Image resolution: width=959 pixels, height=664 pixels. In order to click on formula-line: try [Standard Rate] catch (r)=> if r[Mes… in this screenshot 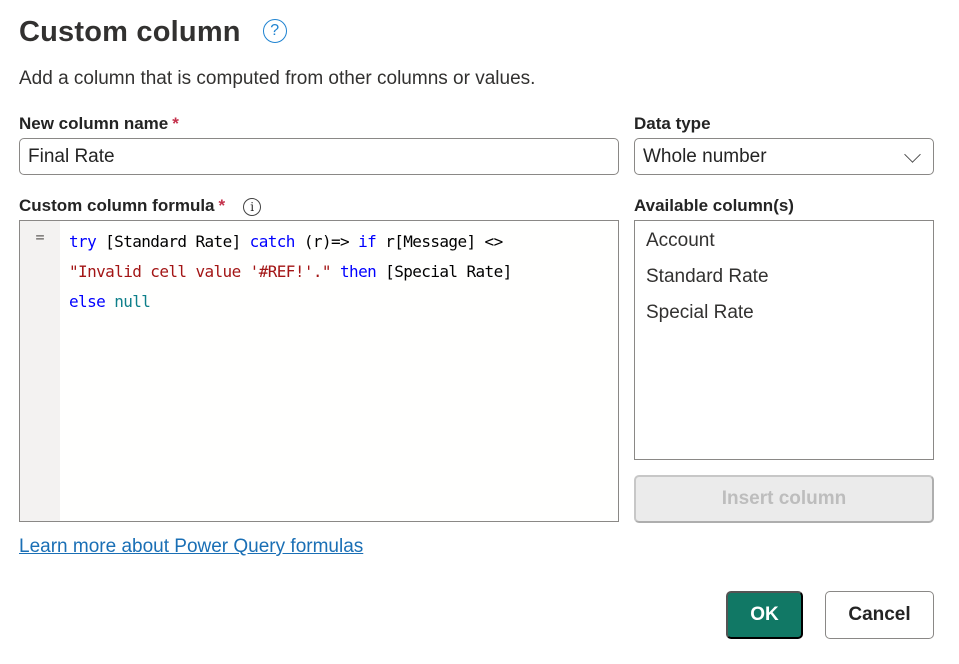, I will do `click(290, 242)`.